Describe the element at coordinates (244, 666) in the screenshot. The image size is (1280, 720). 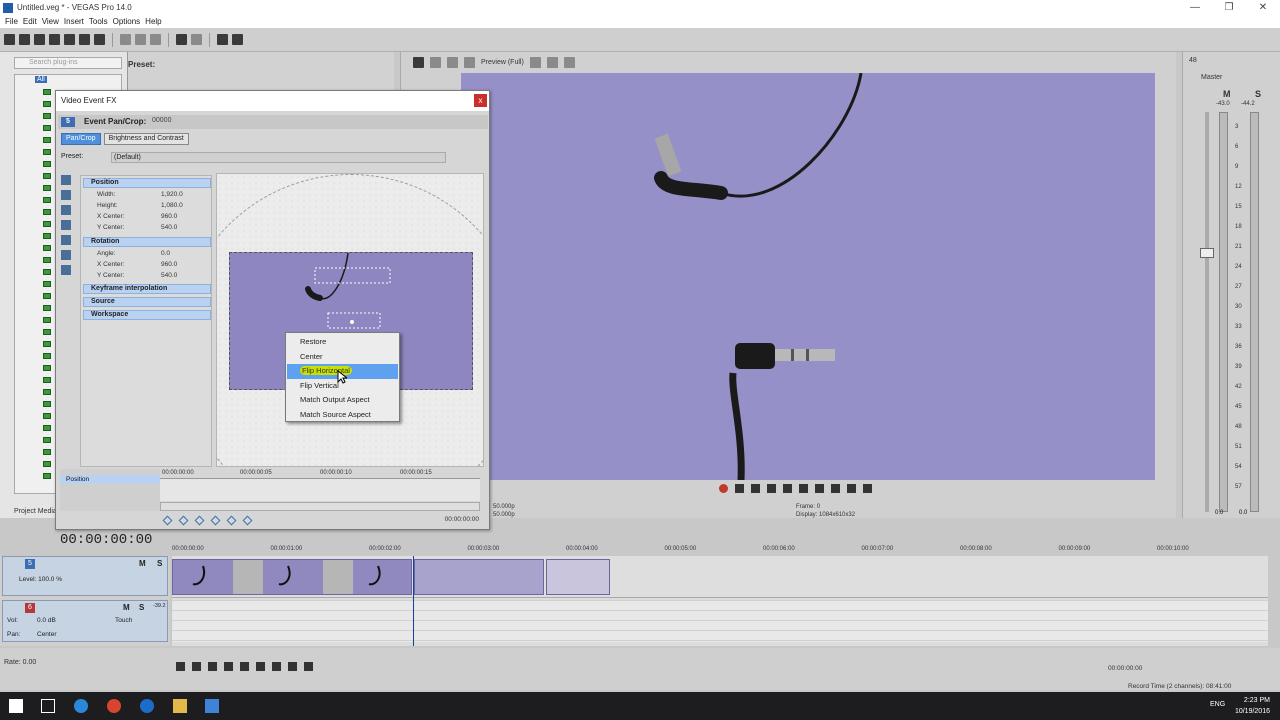
I see `stop-icon` at that location.